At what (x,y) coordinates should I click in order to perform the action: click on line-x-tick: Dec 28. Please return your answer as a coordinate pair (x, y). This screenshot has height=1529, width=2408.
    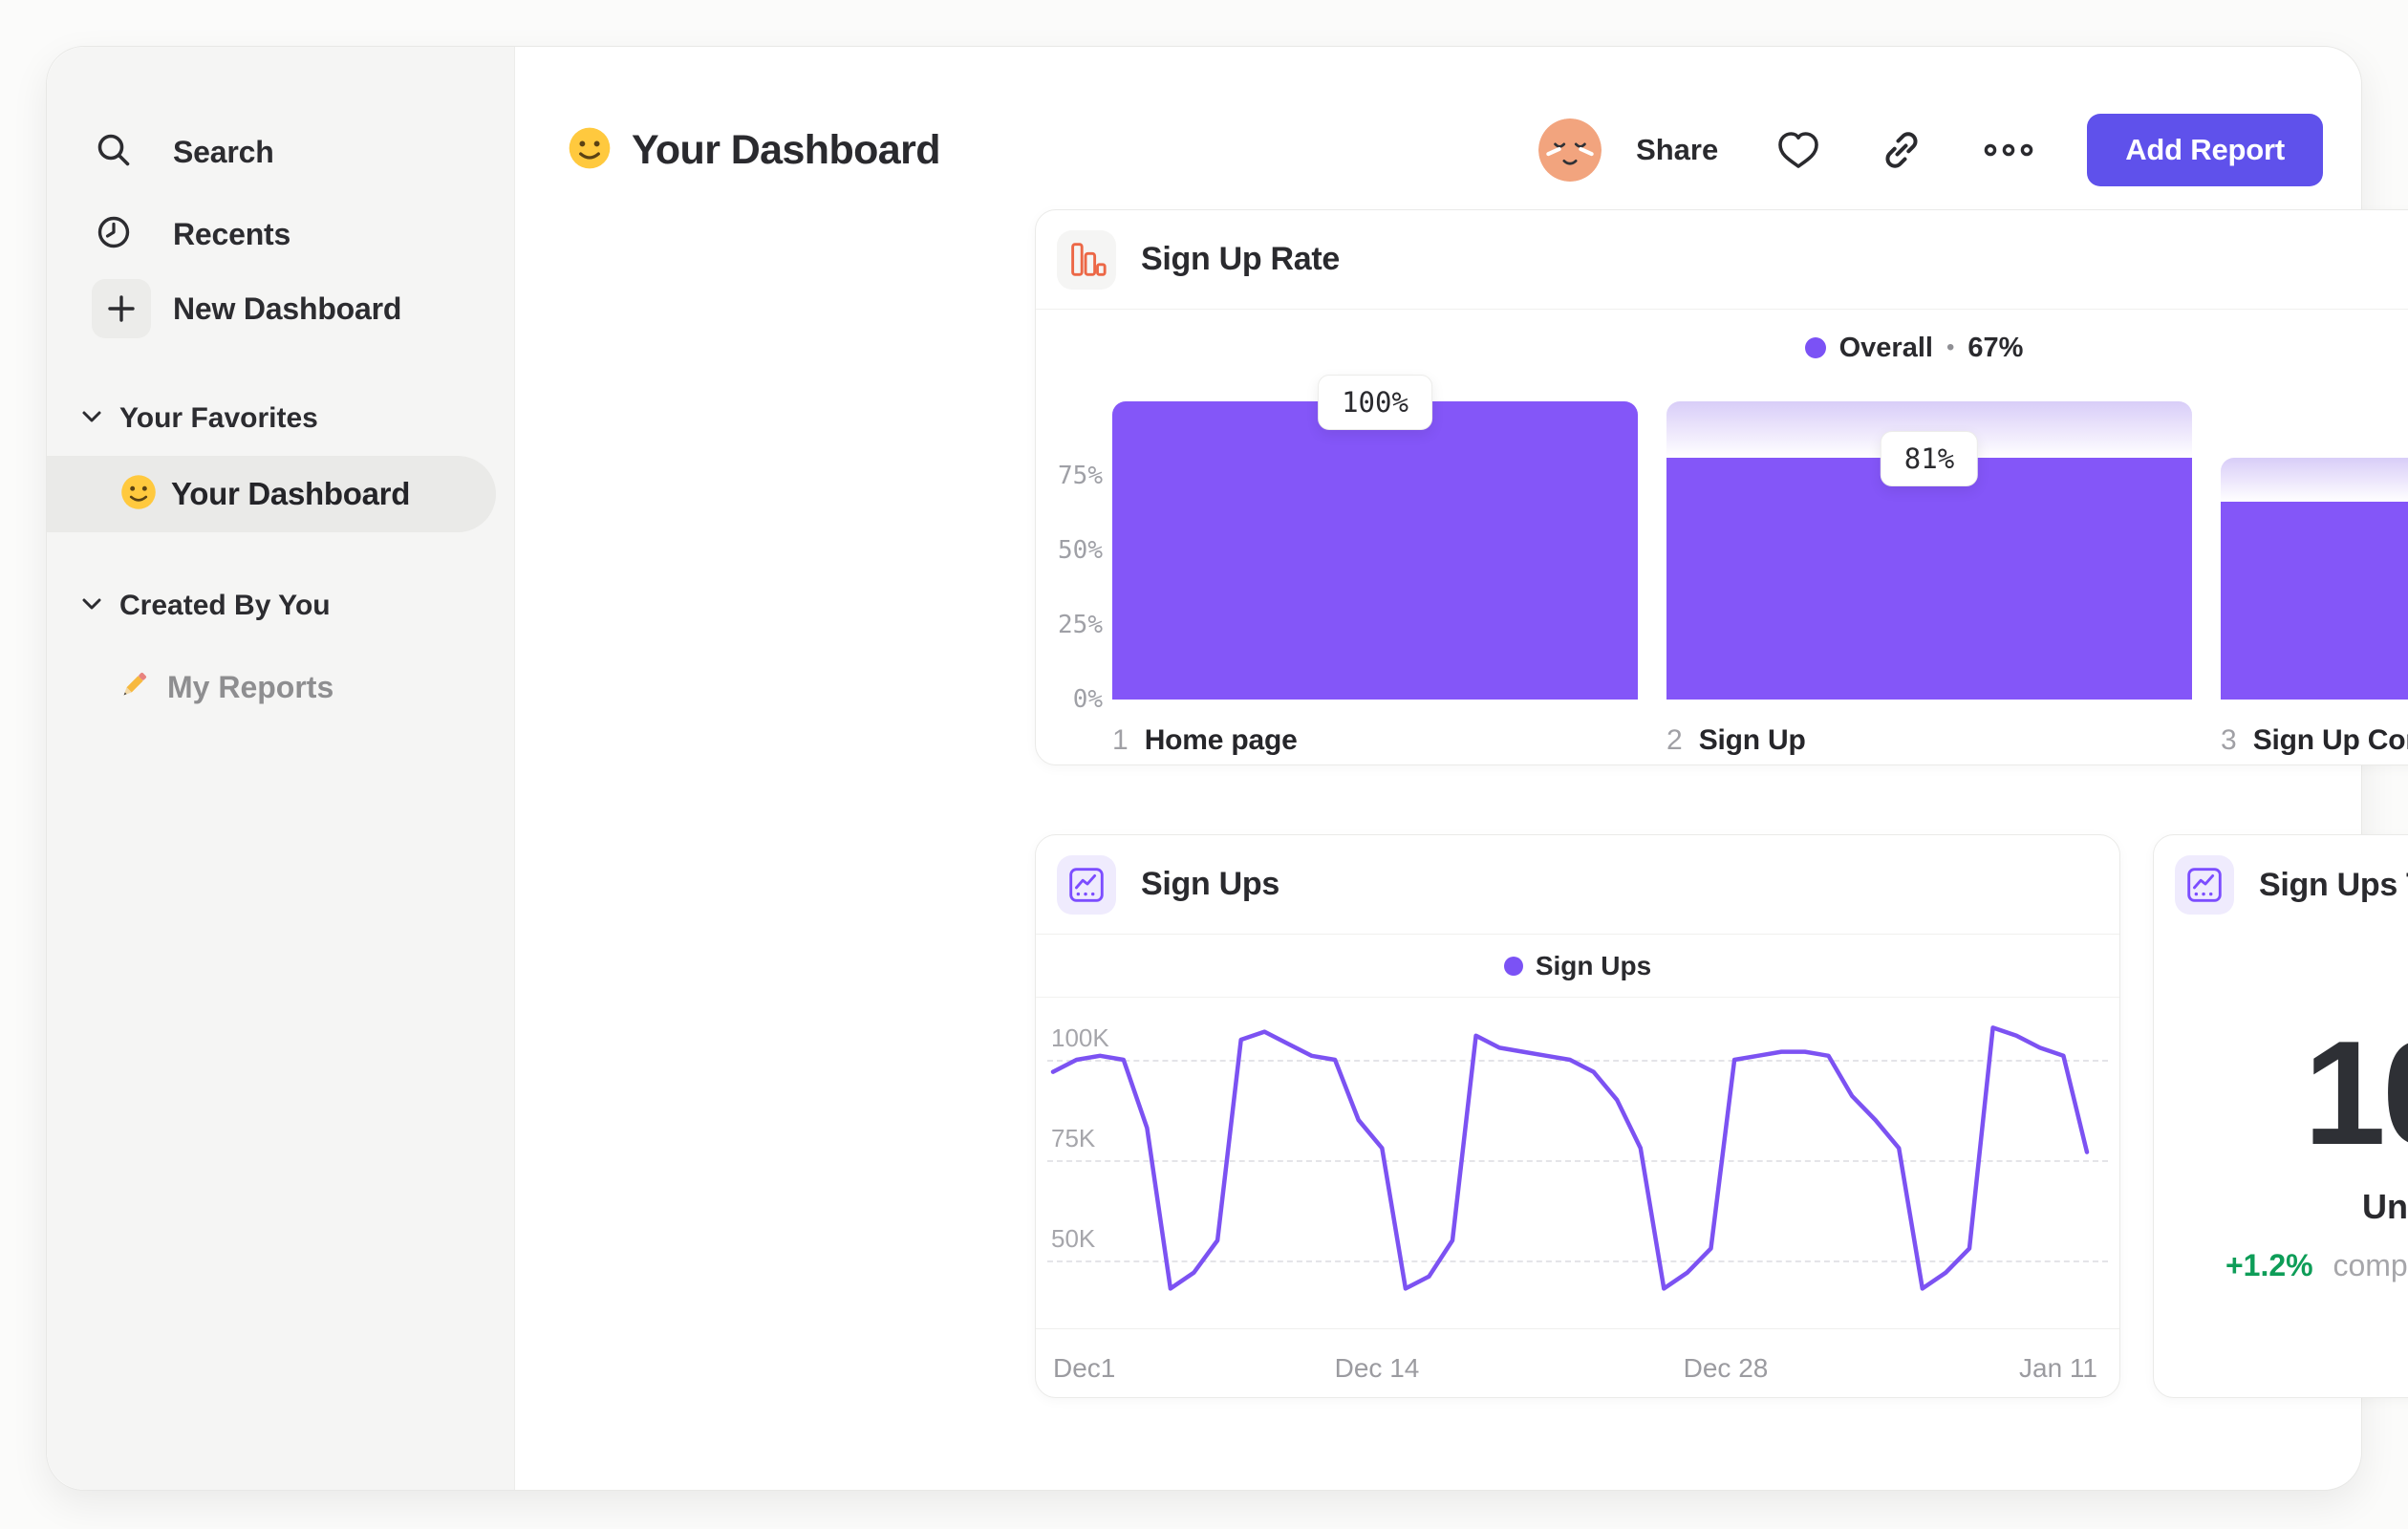
    Looking at the image, I should click on (1726, 1368).